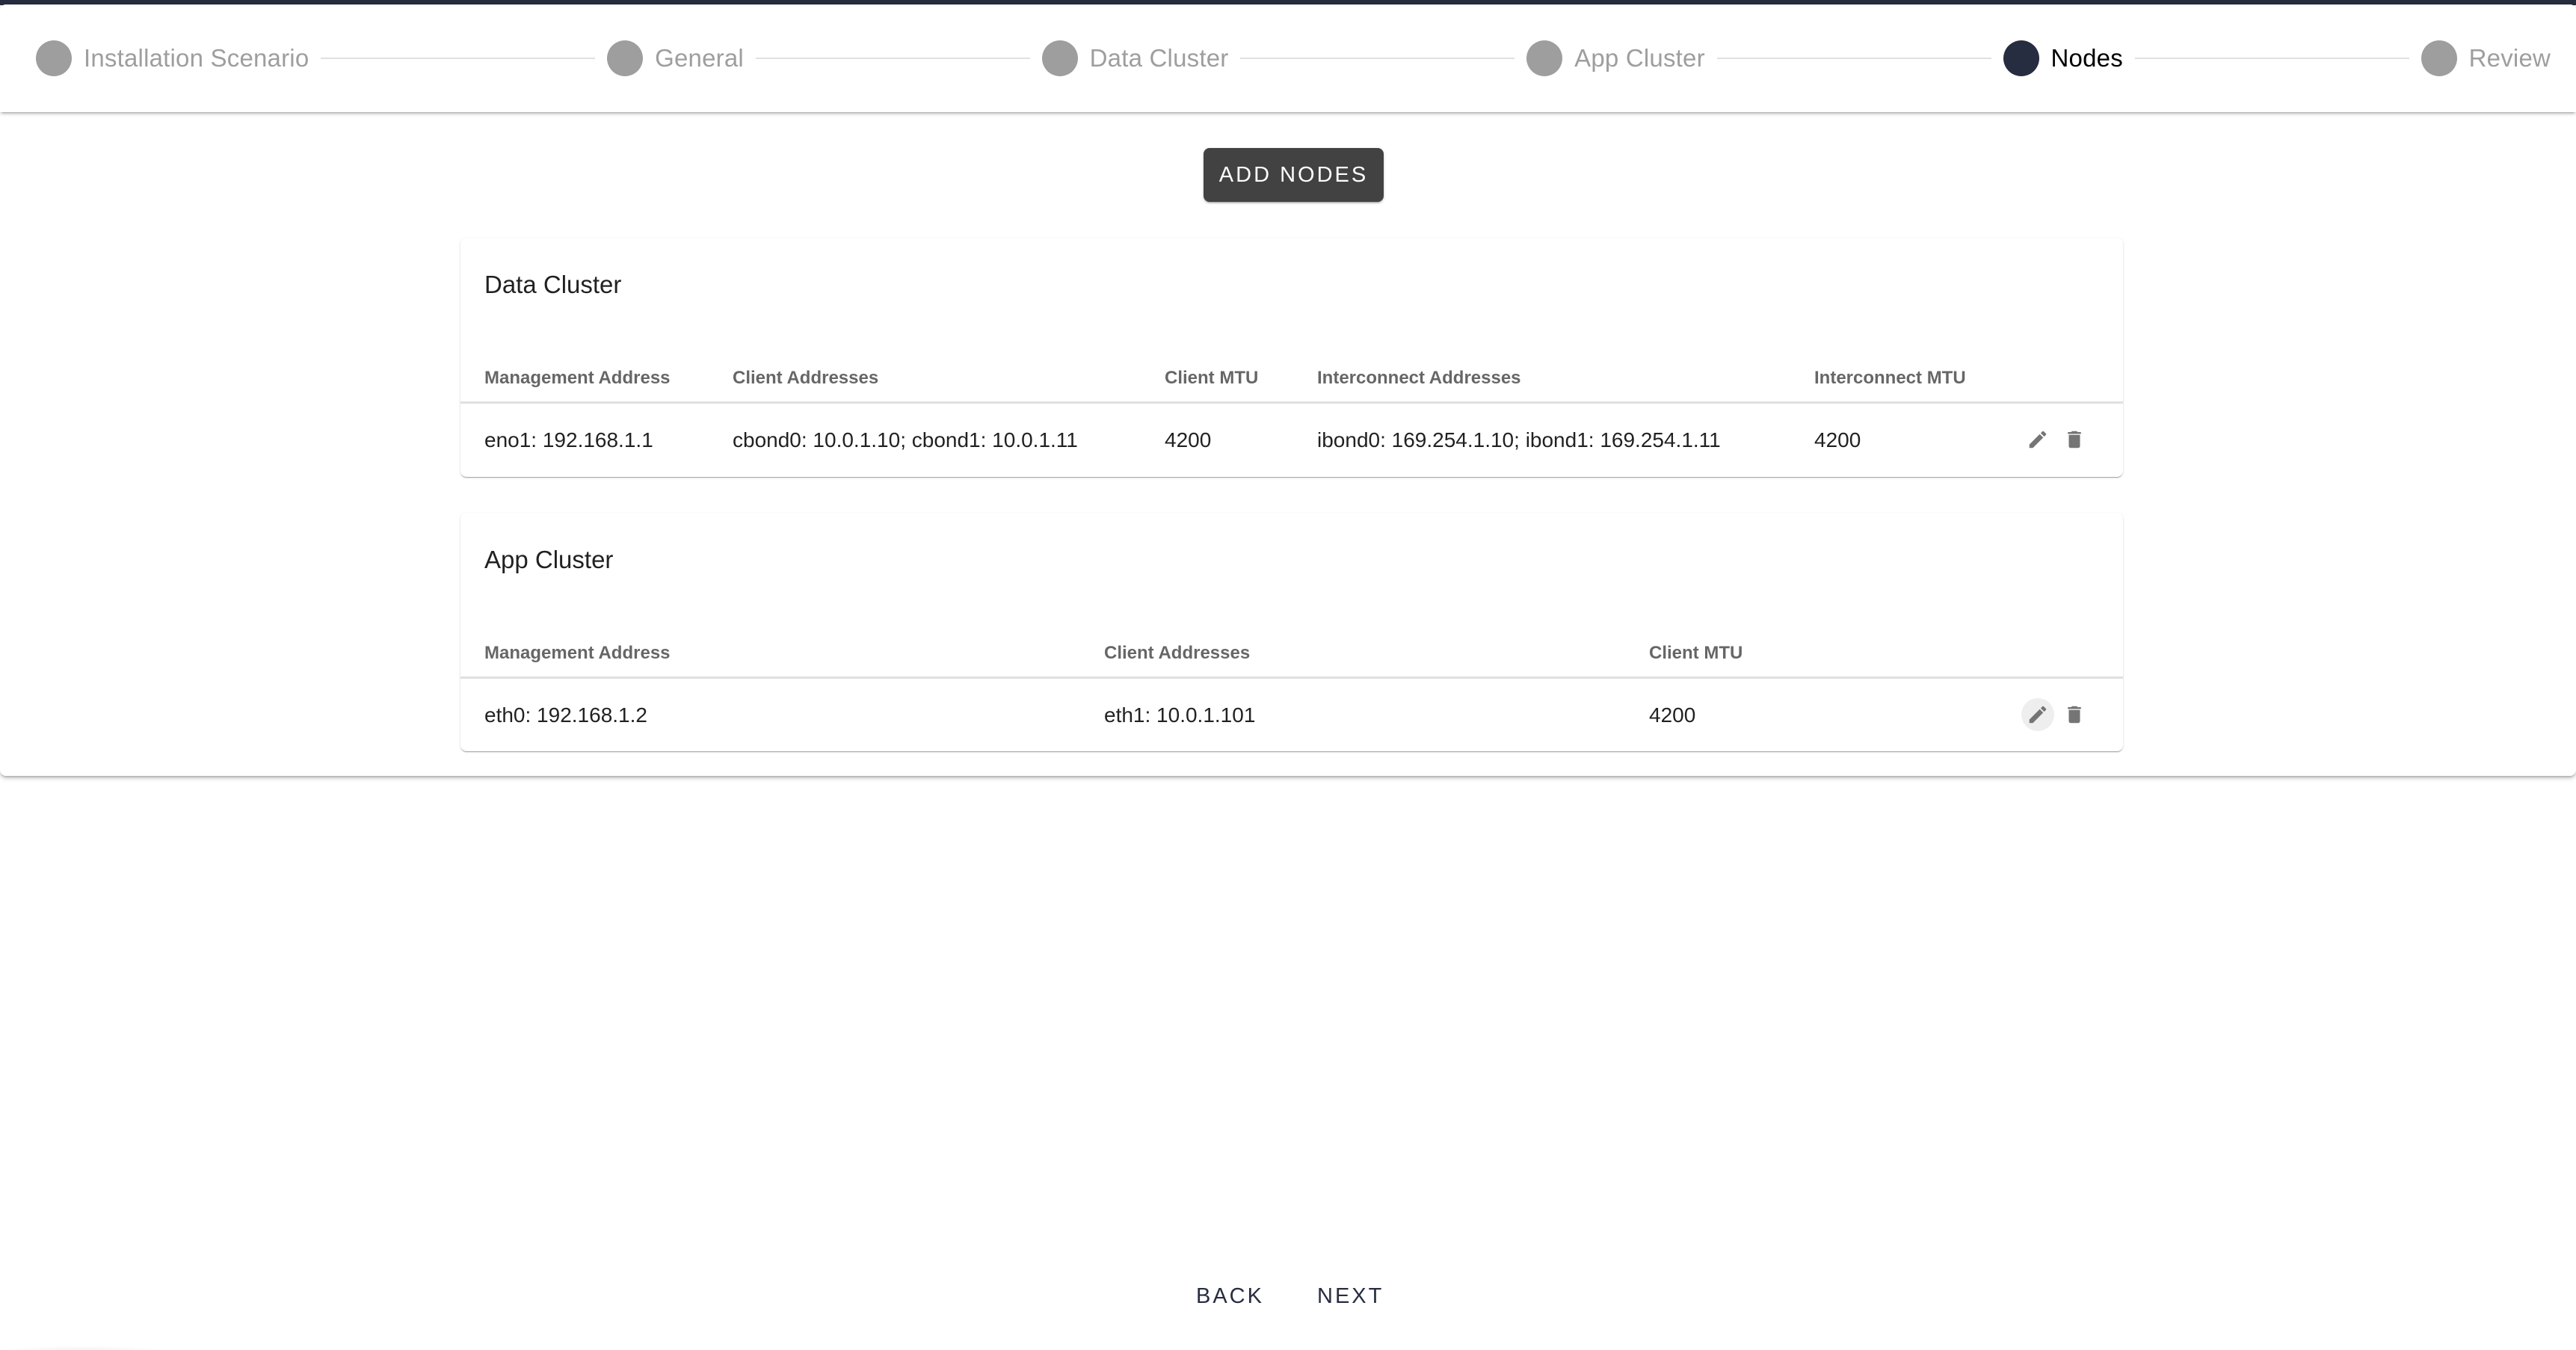 This screenshot has width=2576, height=1350. I want to click on step-installation-scenario: Installation Scenario, so click(172, 58).